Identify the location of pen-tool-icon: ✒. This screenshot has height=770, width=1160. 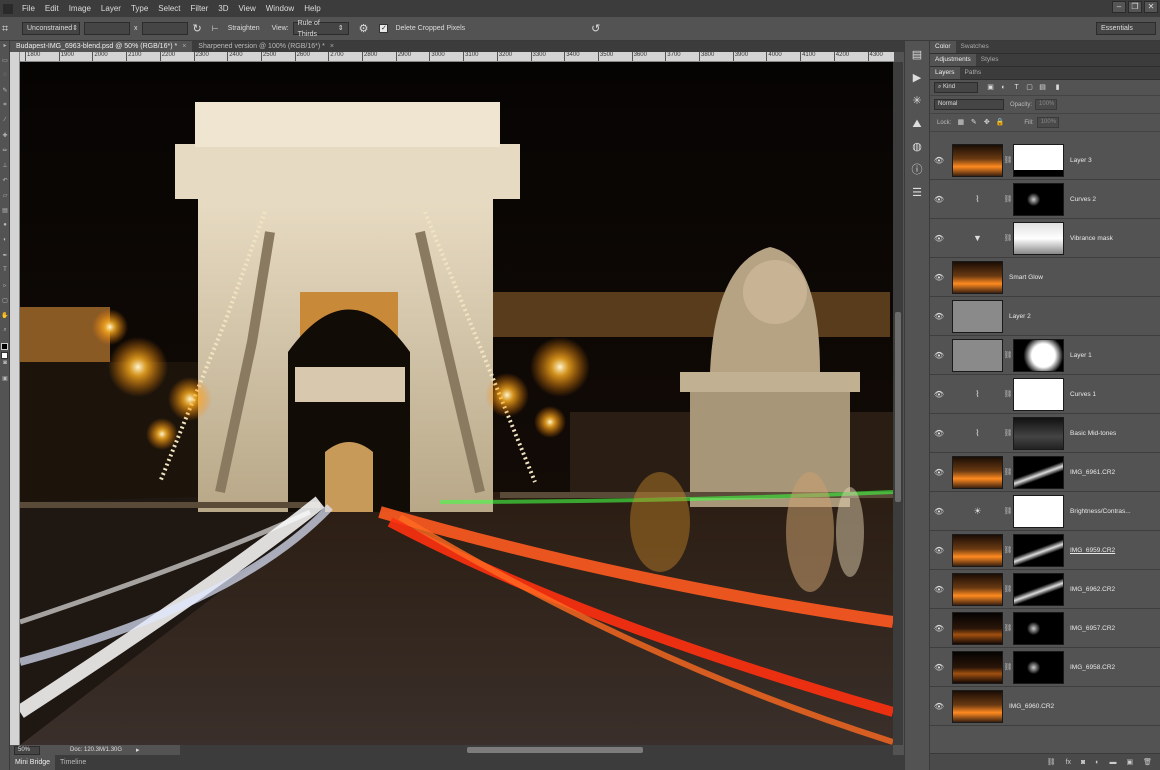
(5, 259).